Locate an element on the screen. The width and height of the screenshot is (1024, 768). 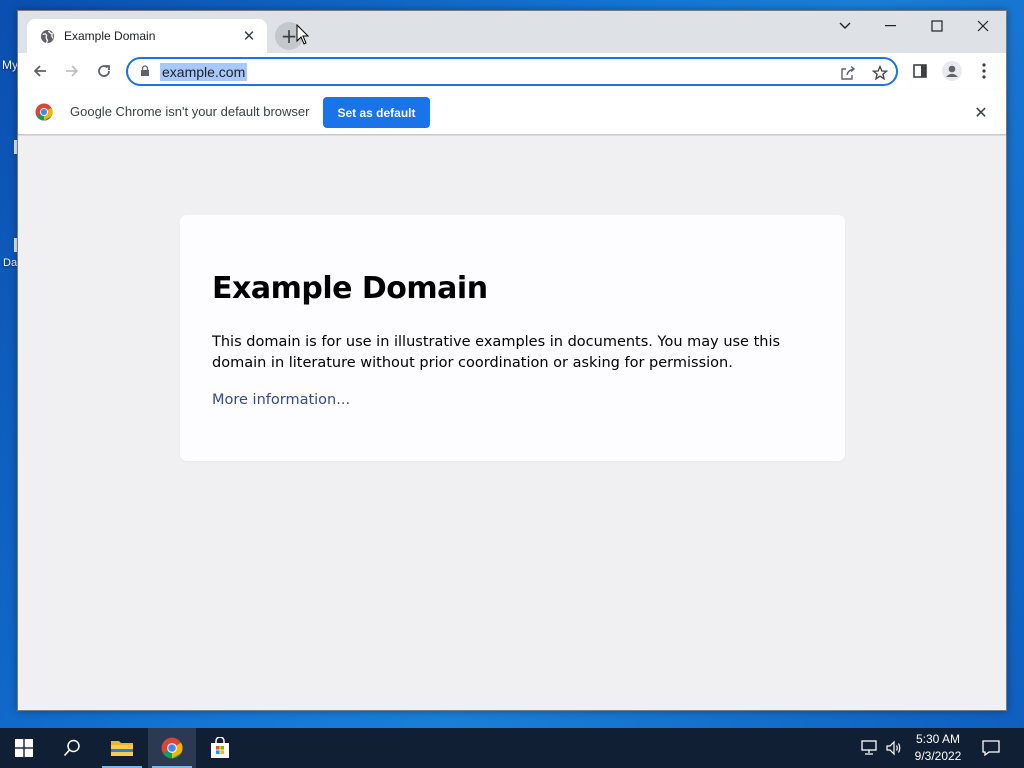
set-as-default-button: Set as default is located at coordinates (376, 112).